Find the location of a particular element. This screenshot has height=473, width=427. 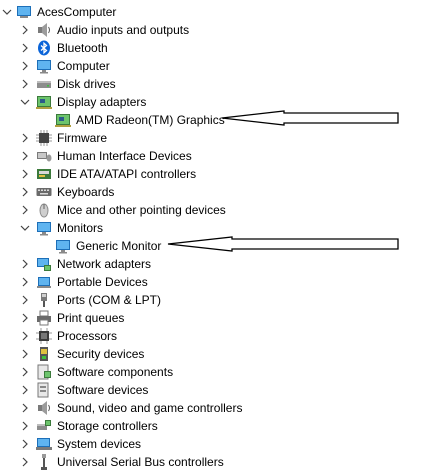

system-device-icon is located at coordinates (44, 444).